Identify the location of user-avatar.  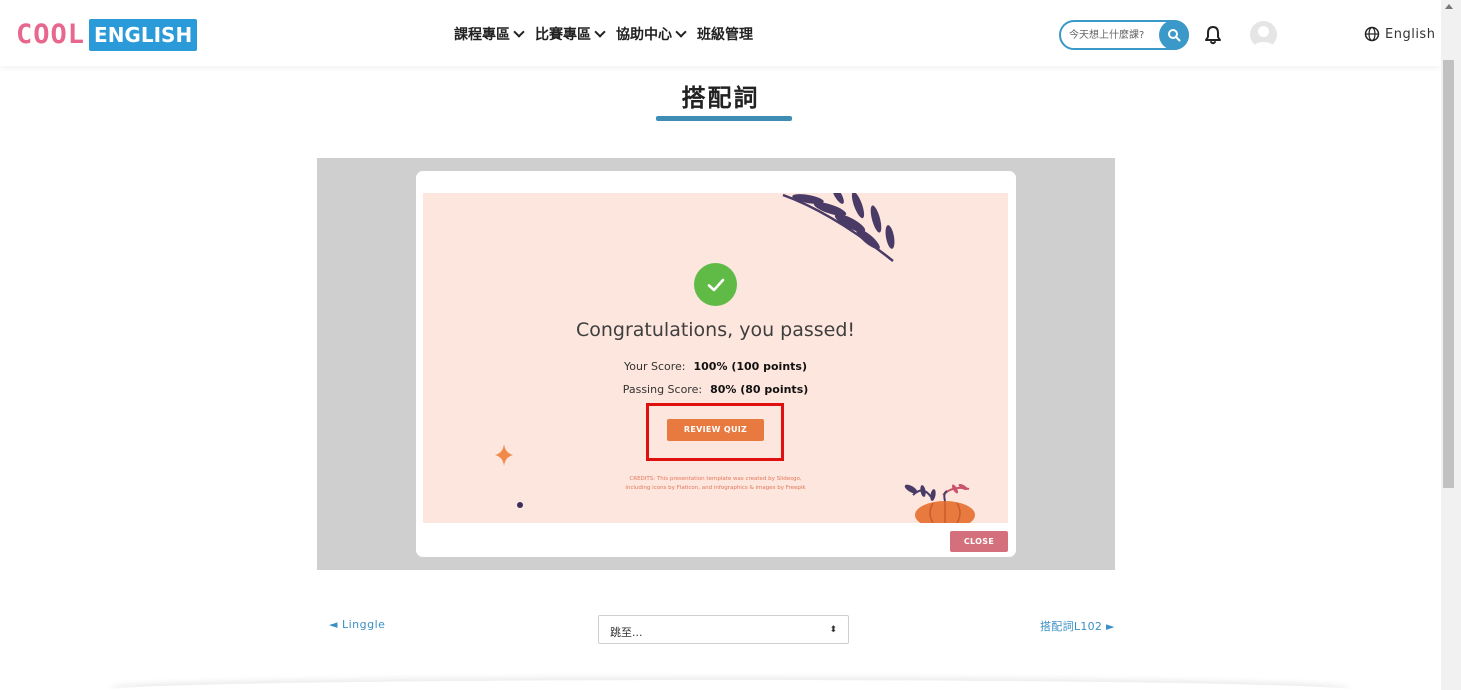
(1263, 34).